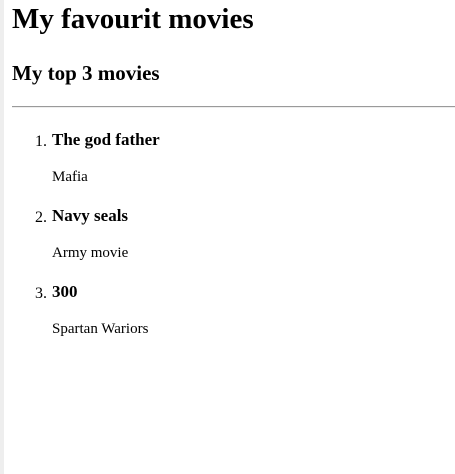 Image resolution: width=455 pixels, height=474 pixels. Describe the element at coordinates (245, 310) in the screenshot. I see `movie-list-item: 3. 300 Spartan Wariors` at that location.